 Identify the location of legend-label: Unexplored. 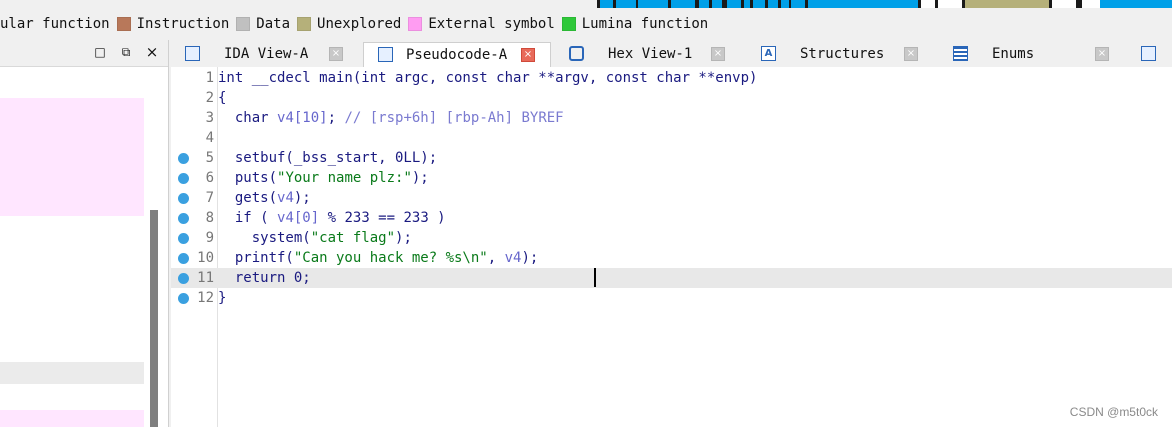
(359, 24).